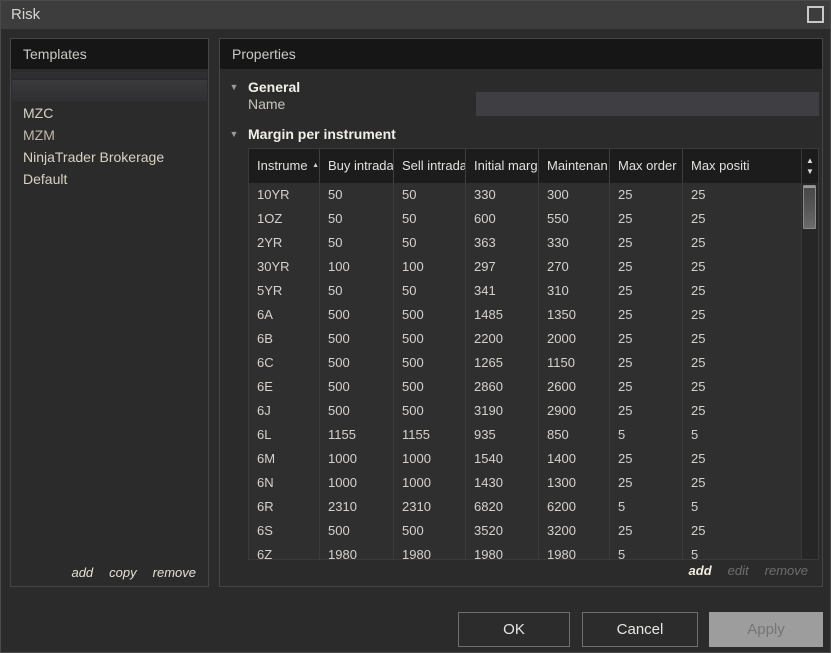  I want to click on column-header-max-position: Max positi, so click(750, 166).